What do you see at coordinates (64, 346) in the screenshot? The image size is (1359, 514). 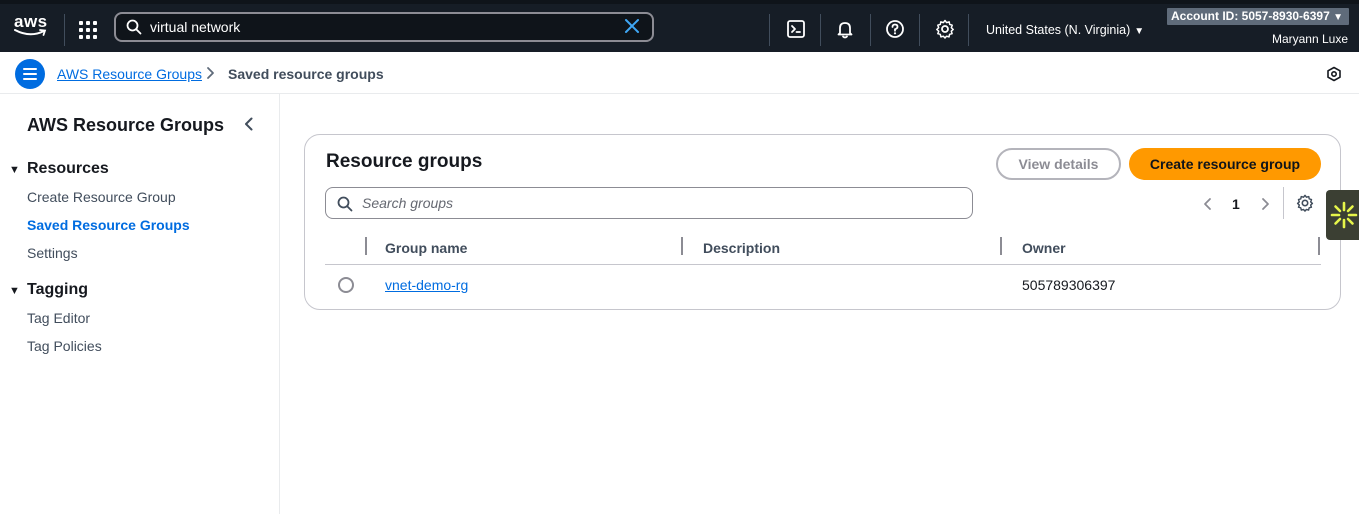 I see `sidebar-item-tag-policies: Tag Policies` at bounding box center [64, 346].